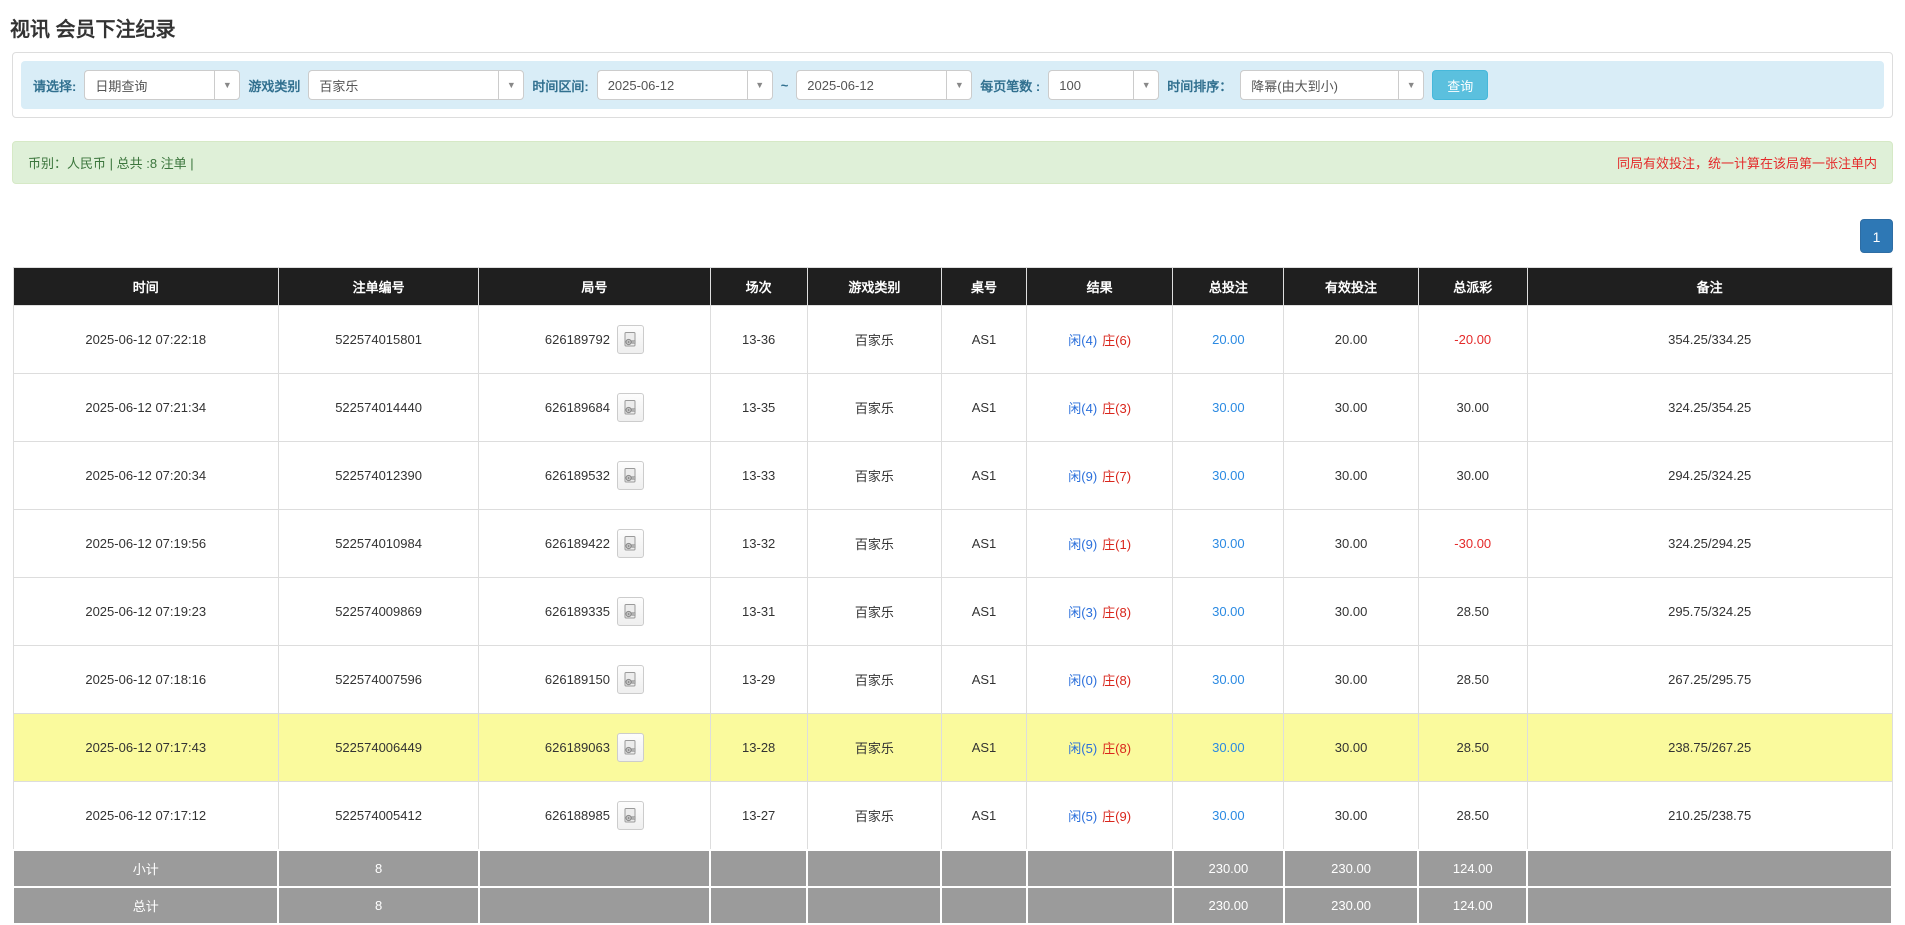  I want to click on col-table: 桌号, so click(984, 286).